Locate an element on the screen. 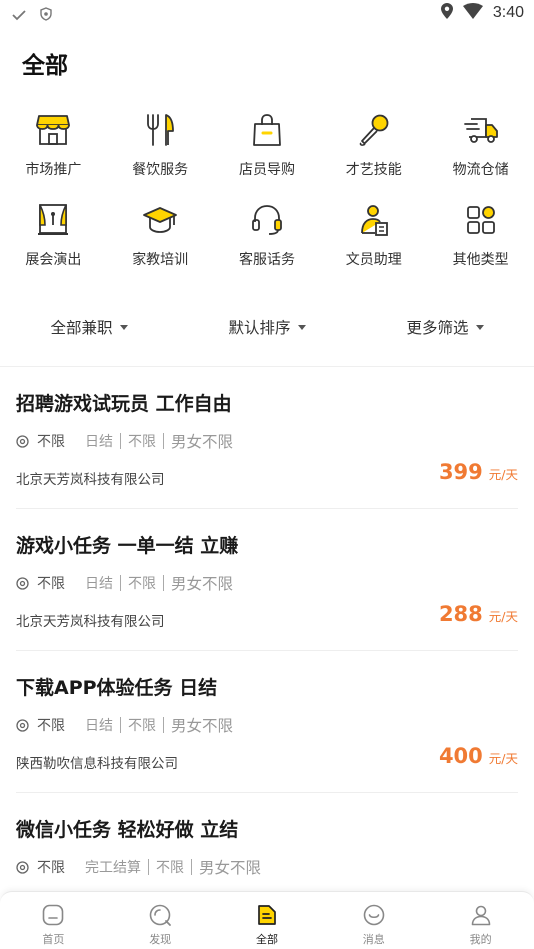  status-bar: 3:40 is located at coordinates (267, 15).